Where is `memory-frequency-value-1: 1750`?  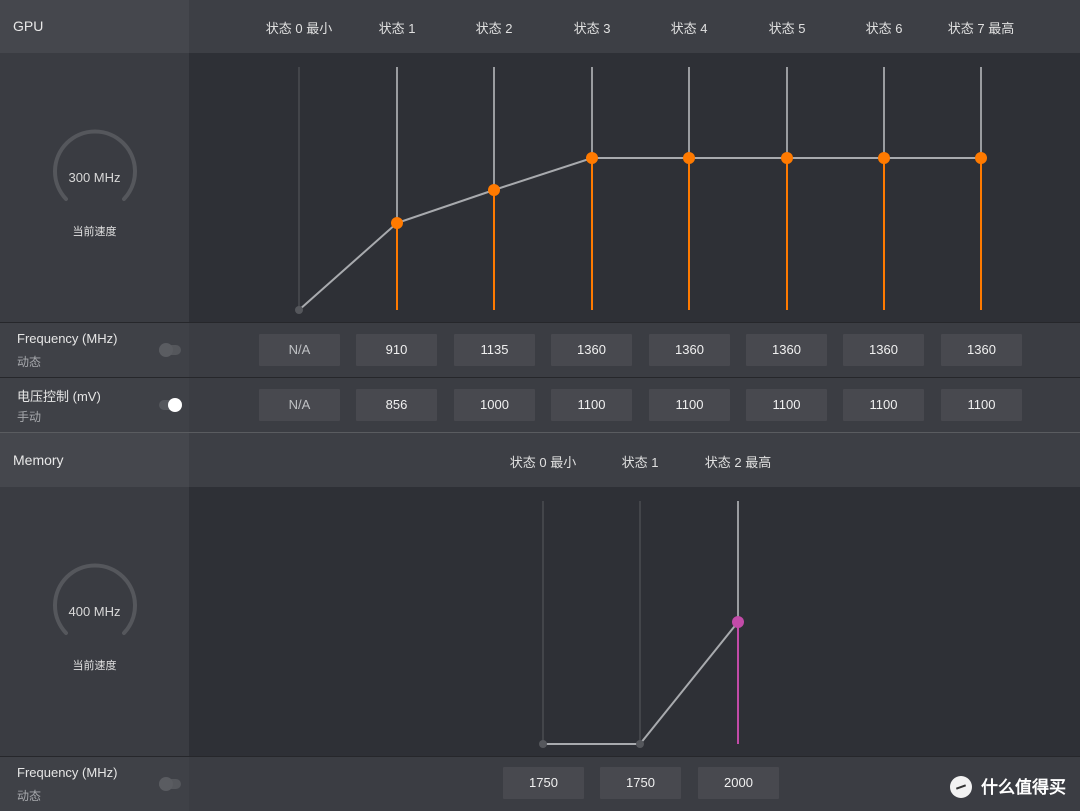
memory-frequency-value-1: 1750 is located at coordinates (640, 783).